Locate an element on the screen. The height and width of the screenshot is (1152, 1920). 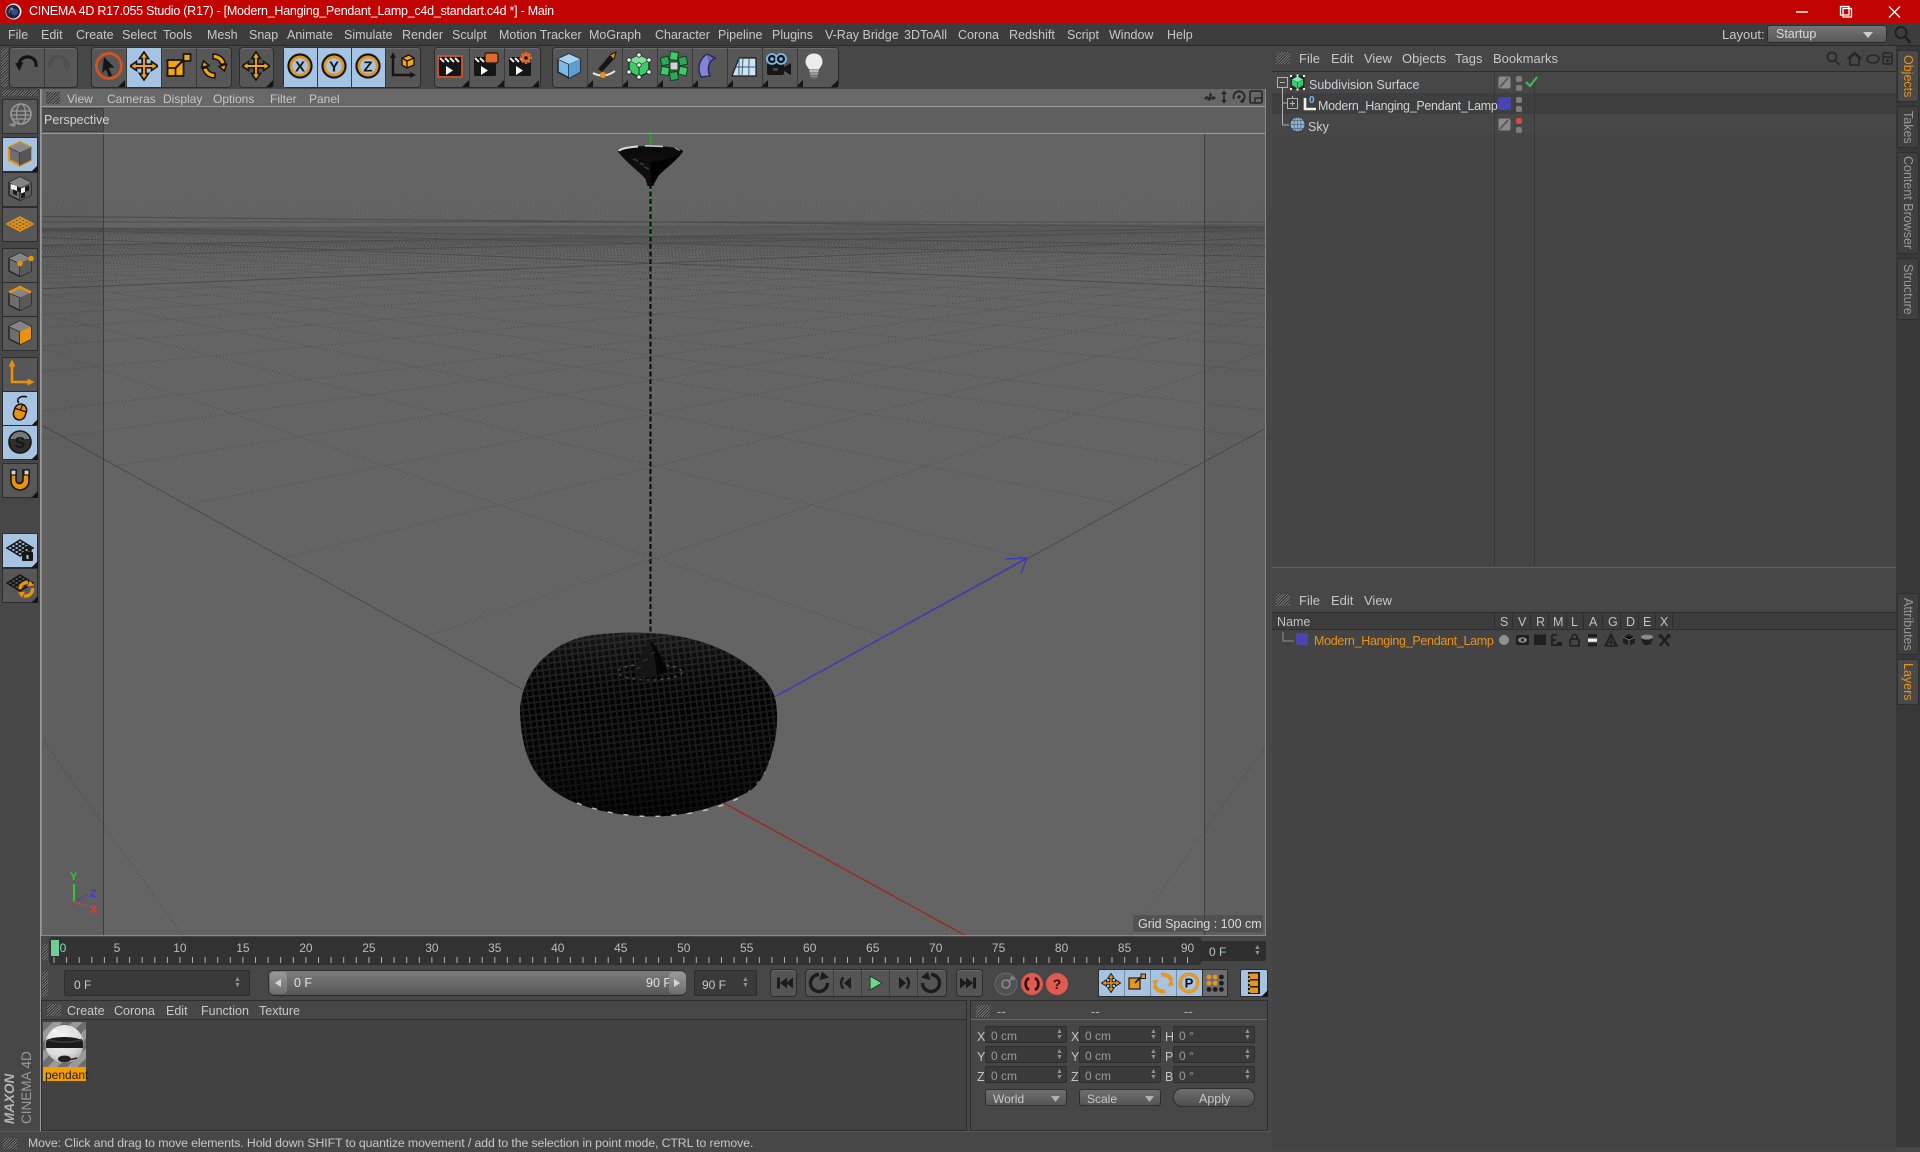
svg-text: 60 is located at coordinates (810, 948).